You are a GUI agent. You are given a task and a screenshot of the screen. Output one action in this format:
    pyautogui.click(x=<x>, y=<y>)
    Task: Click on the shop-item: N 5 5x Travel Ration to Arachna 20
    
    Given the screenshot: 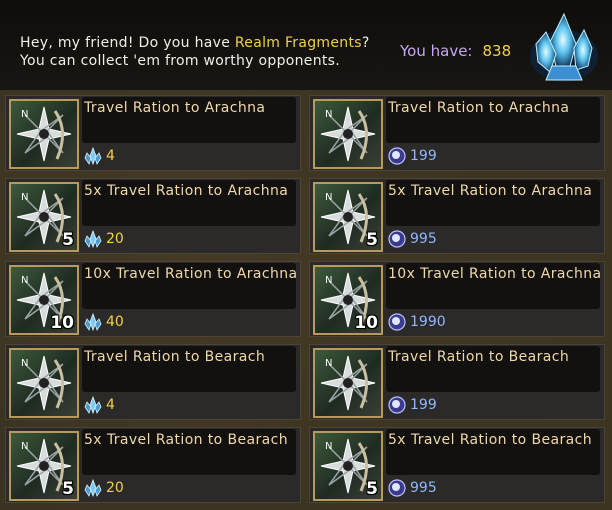 What is the action you would take?
    pyautogui.click(x=153, y=216)
    